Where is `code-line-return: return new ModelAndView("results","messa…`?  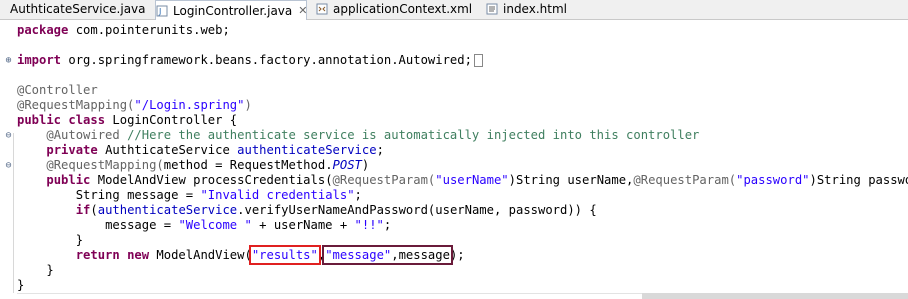
code-line-return: return new ModelAndView("results","messa… is located at coordinates (270, 255).